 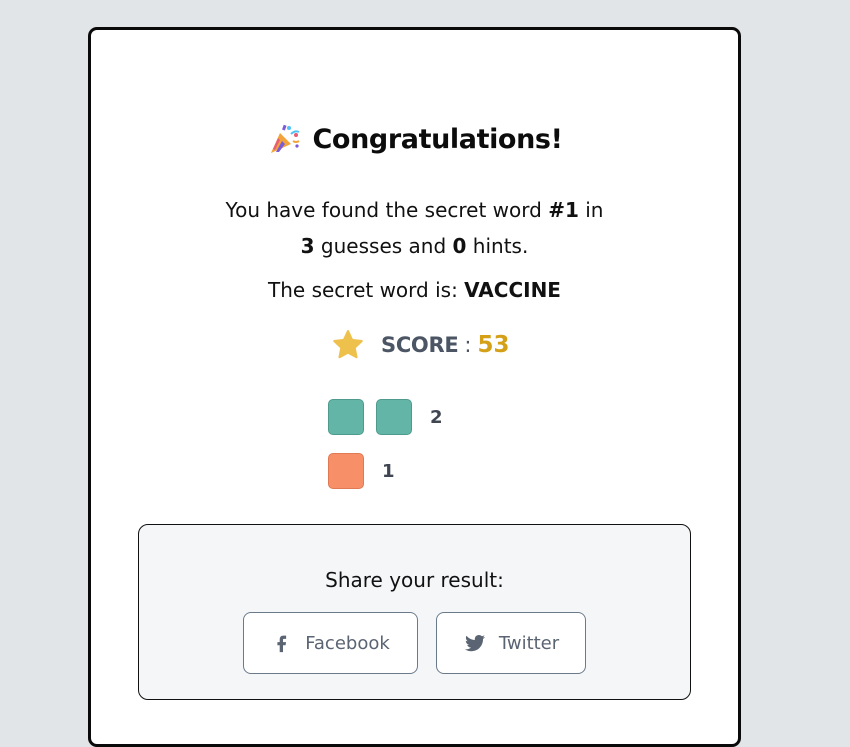 I want to click on secret-word-line: The secret word is: VACCINE, so click(x=414, y=290).